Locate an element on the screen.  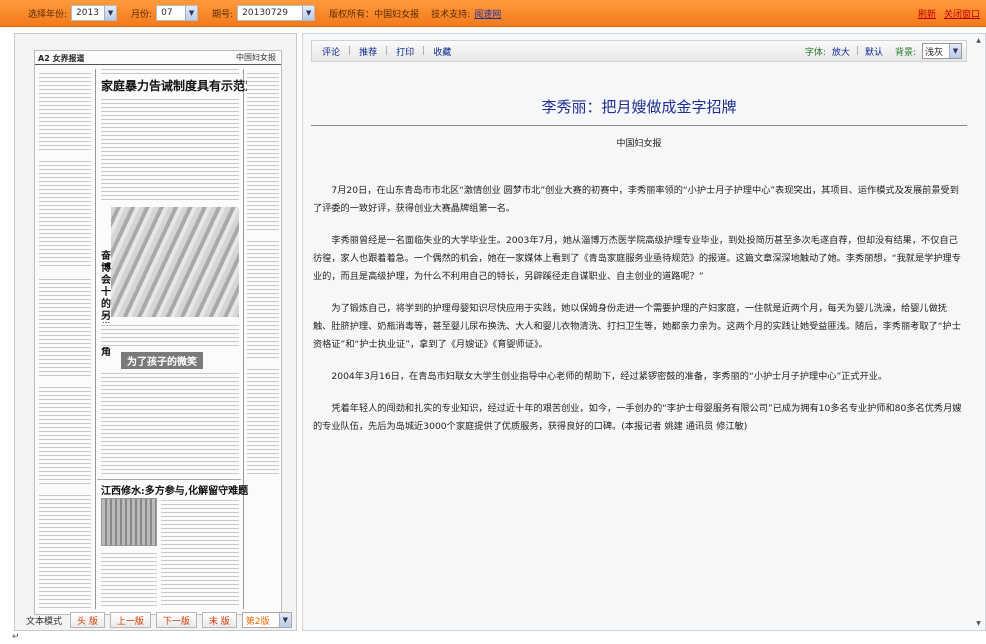
close-window-link: 关闭窗口 is located at coordinates (962, 13).